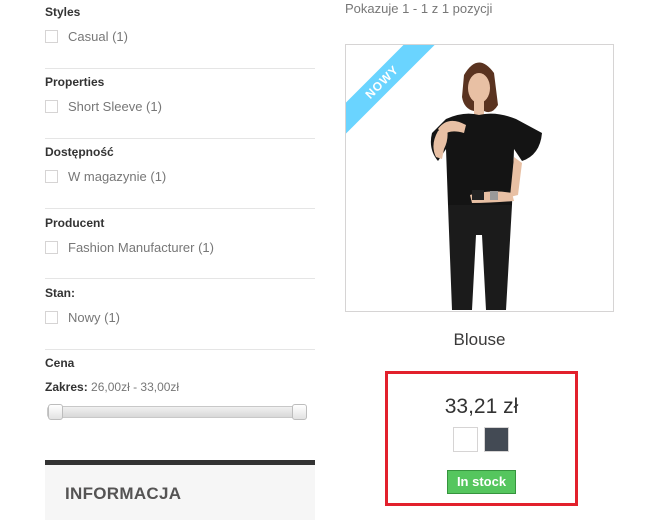 Image resolution: width=668 pixels, height=520 pixels. What do you see at coordinates (51, 176) in the screenshot?
I see `checkbox-in-stock` at bounding box center [51, 176].